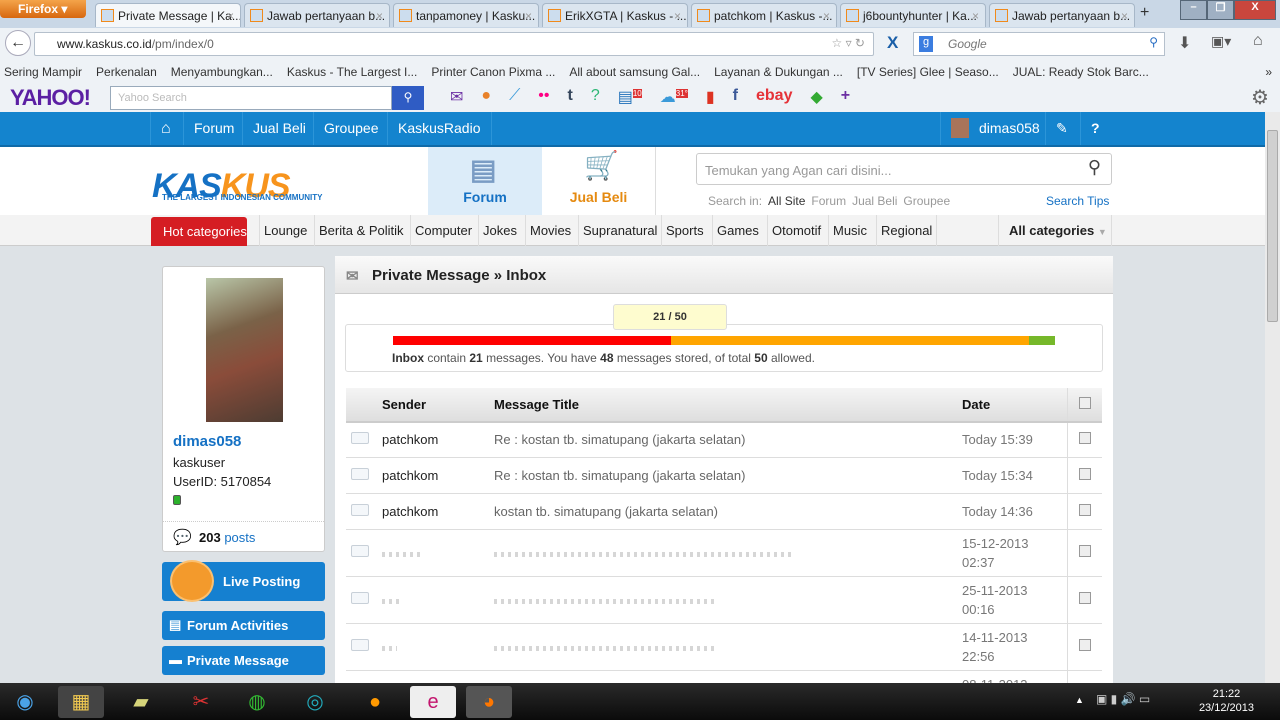  Describe the element at coordinates (630, 97) in the screenshot. I see `news-icon: ▤10` at that location.